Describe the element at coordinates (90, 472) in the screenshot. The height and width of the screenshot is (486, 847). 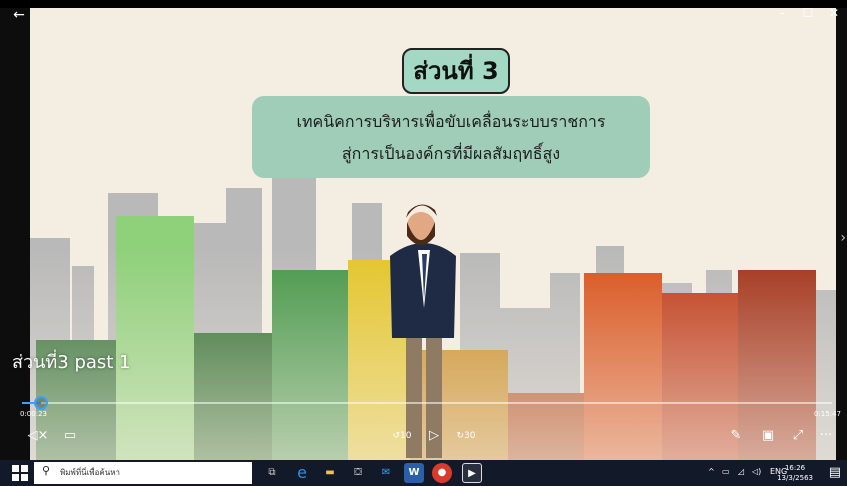
I see `search-placeholder: พิมพ์ที่นี่เพื่อค้นหา` at that location.